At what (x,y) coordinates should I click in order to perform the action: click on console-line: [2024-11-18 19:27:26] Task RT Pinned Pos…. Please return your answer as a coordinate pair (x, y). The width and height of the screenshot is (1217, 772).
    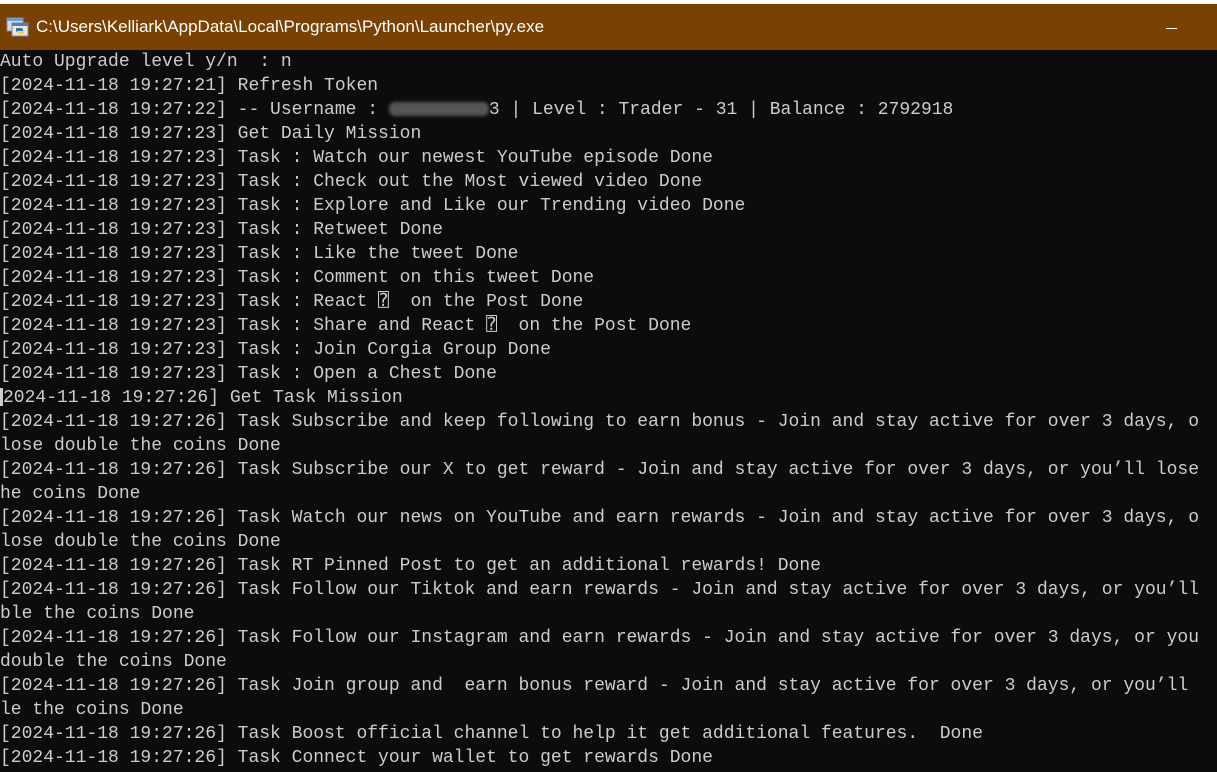
    Looking at the image, I should click on (410, 566).